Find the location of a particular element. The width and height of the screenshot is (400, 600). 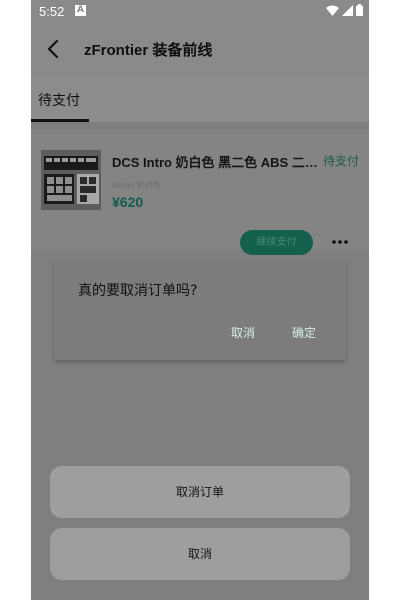

cancel-order-button: 取消订单 is located at coordinates (200, 492).